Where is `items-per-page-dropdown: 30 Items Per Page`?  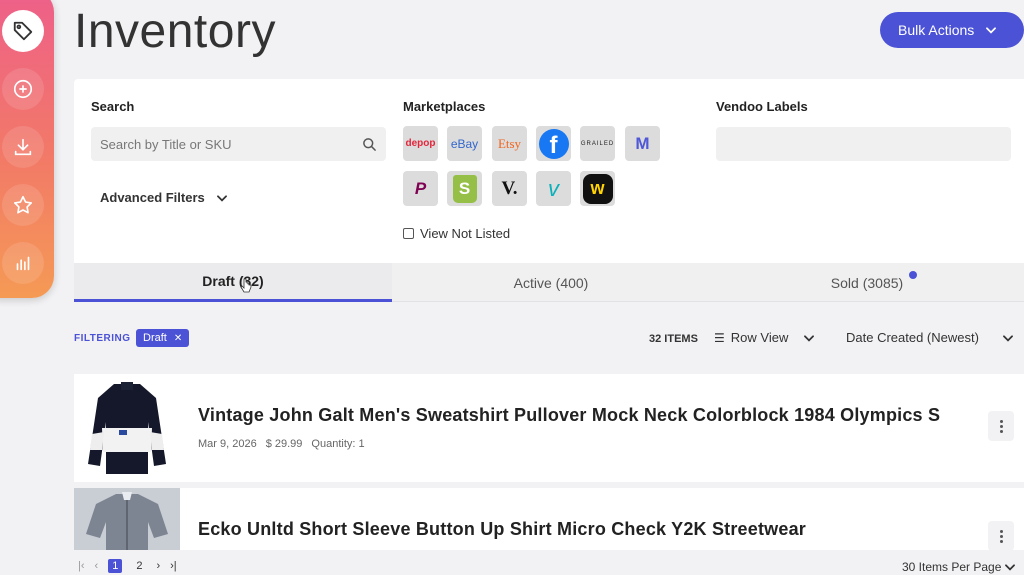
items-per-page-dropdown: 30 Items Per Page is located at coordinates (959, 567).